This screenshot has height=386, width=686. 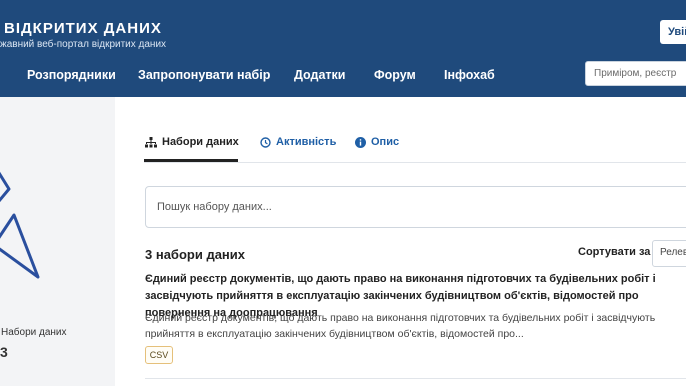 What do you see at coordinates (71, 75) in the screenshot?
I see `nav-item-publishers: Розпорядники` at bounding box center [71, 75].